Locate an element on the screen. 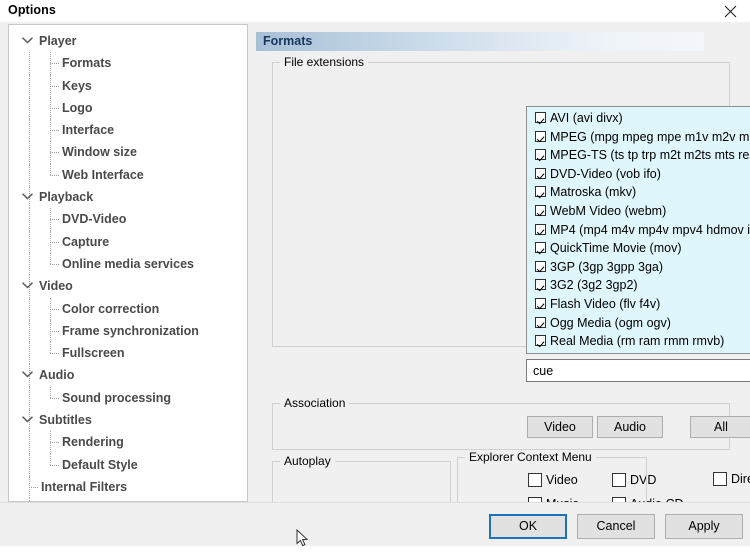 This screenshot has width=750, height=552. sidebar-item-keys: Keys is located at coordinates (132, 85).